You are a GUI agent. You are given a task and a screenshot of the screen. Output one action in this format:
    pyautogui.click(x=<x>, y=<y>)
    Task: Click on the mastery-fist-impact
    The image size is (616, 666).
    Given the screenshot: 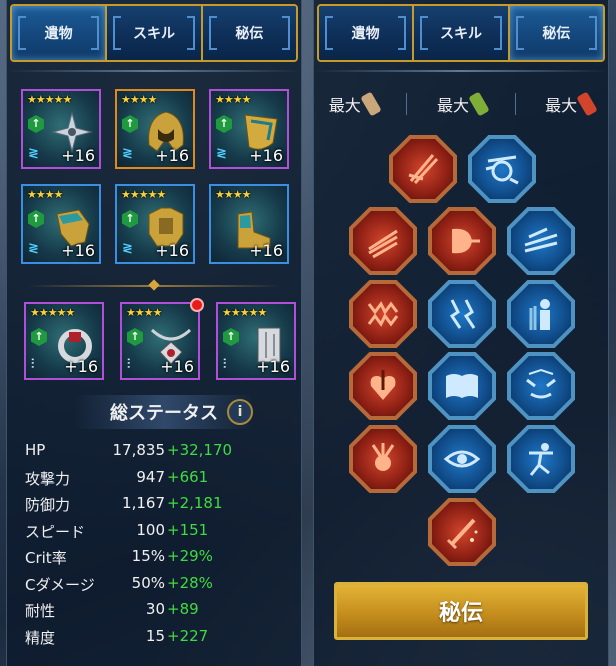 What is the action you would take?
    pyautogui.click(x=502, y=169)
    